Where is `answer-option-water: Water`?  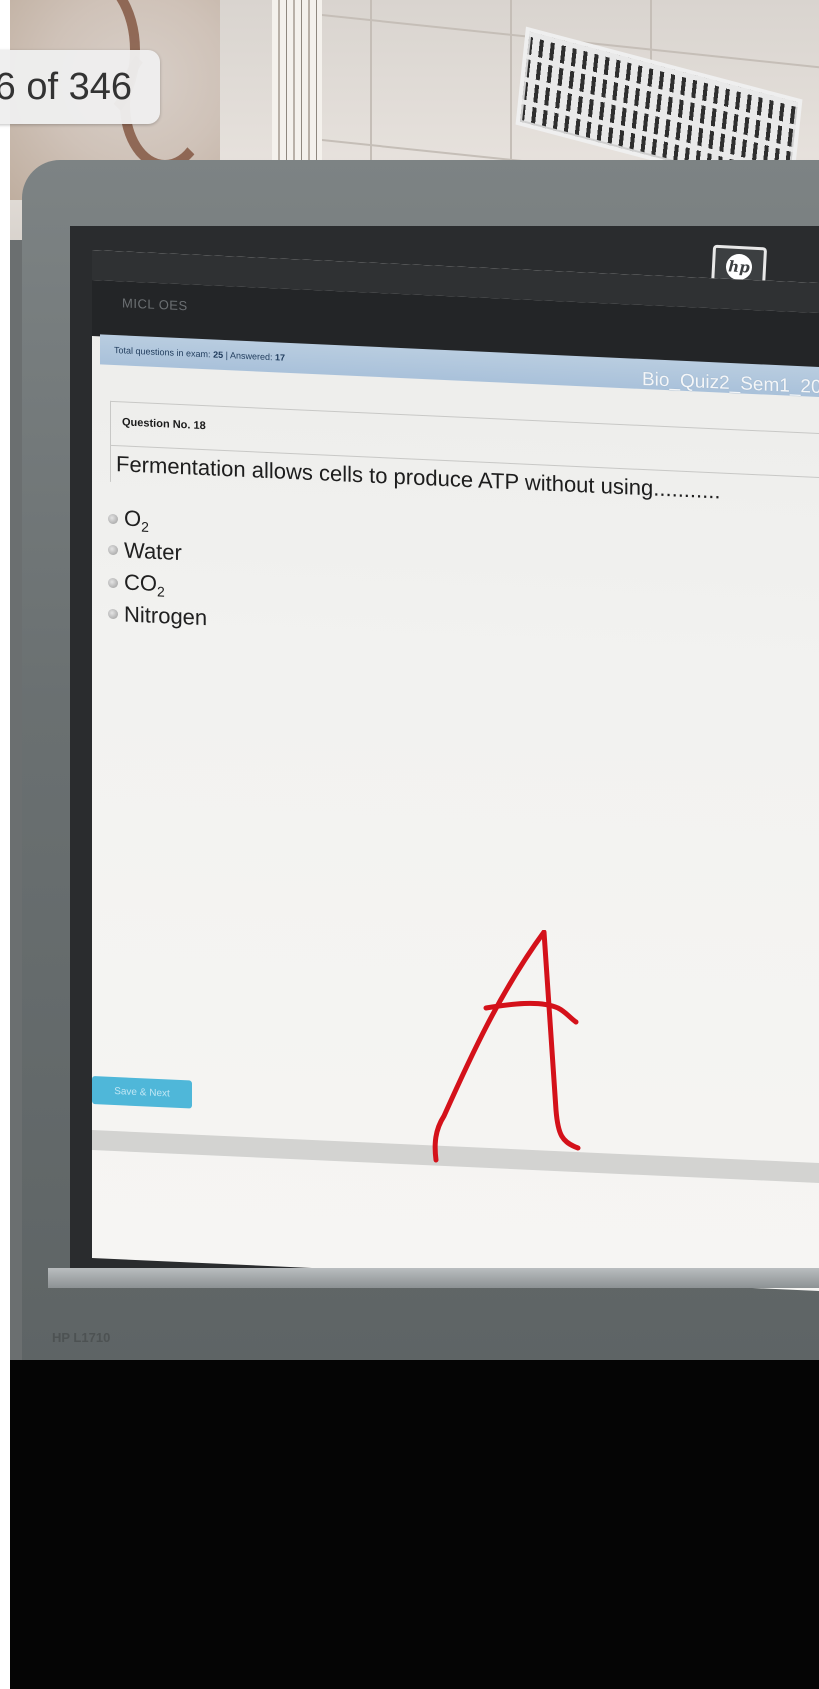 answer-option-water: Water is located at coordinates (145, 551).